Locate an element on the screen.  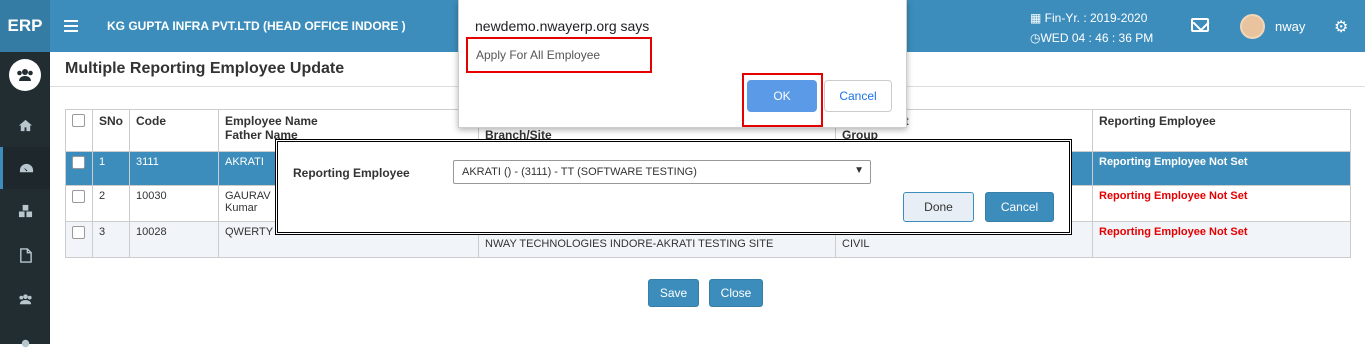
alert-host: newdemo.nwayerp.org says is located at coordinates (562, 26).